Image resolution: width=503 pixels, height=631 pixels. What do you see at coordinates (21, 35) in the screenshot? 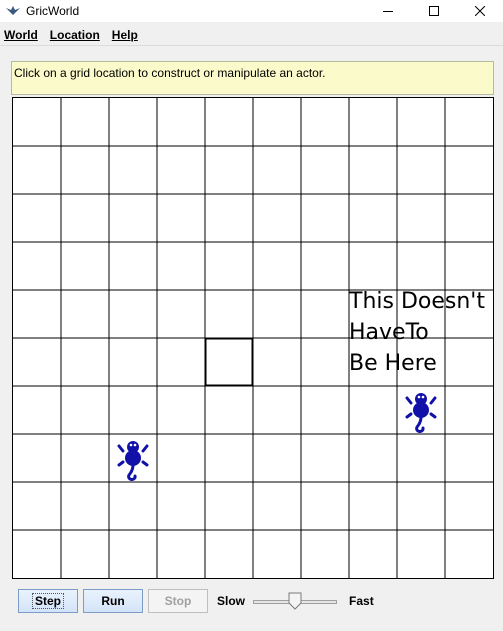
I see `menu-world: World` at bounding box center [21, 35].